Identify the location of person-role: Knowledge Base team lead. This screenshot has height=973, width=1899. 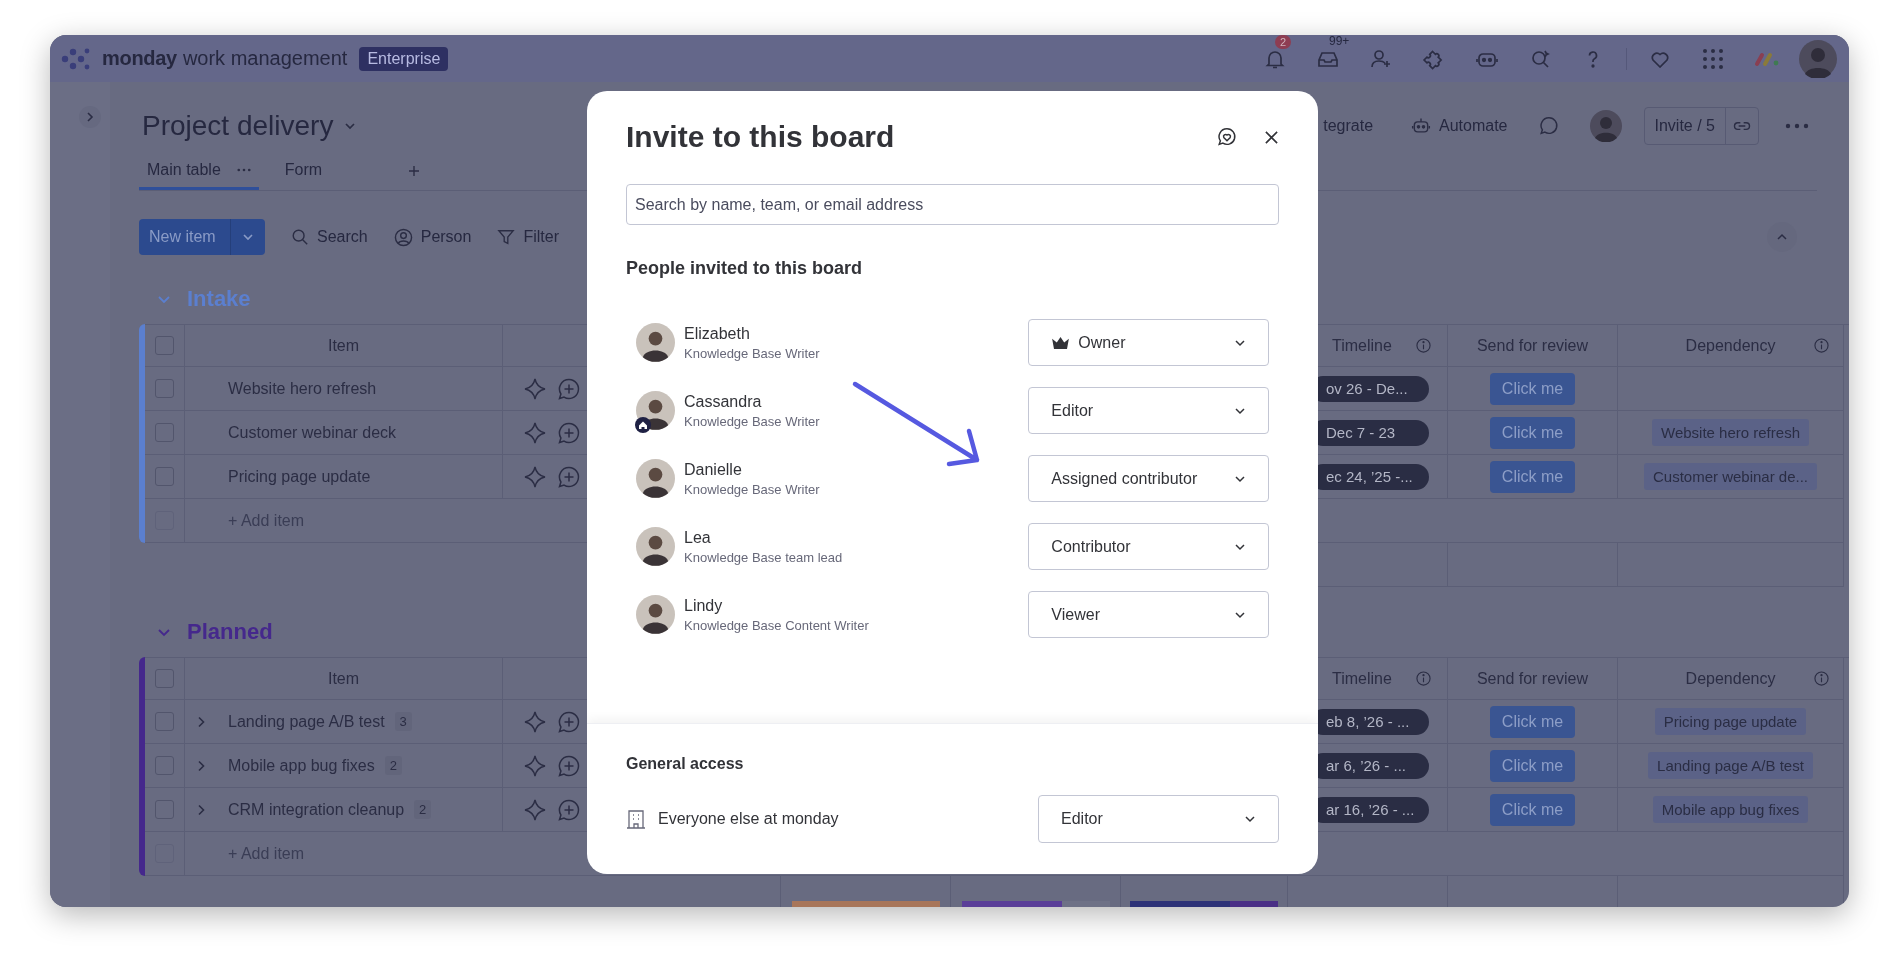
(764, 557).